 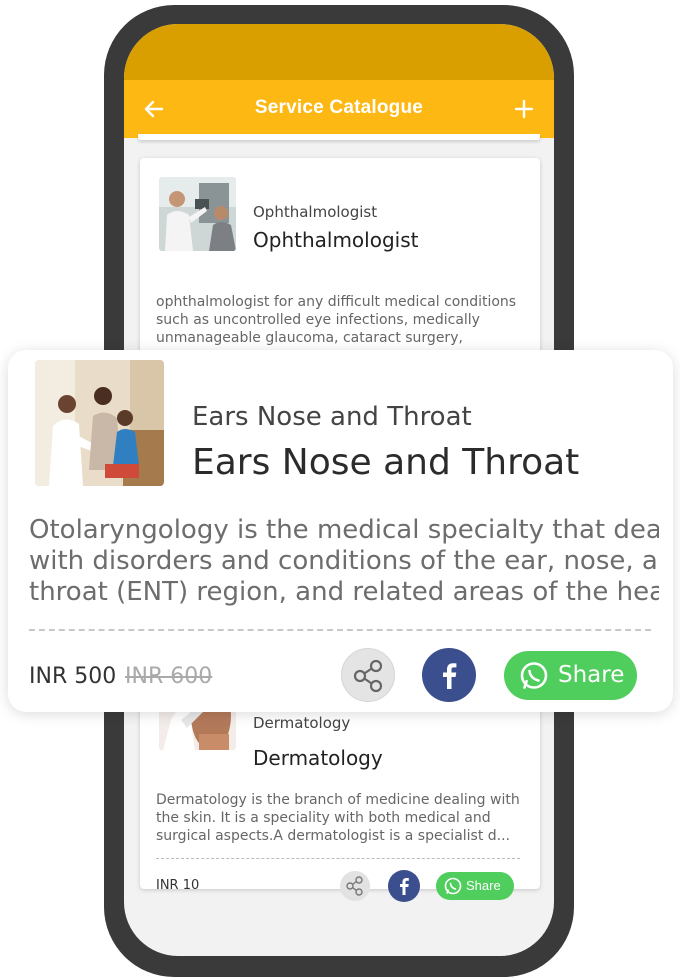 What do you see at coordinates (169, 676) in the screenshot?
I see `service-old-price: INR 600` at bounding box center [169, 676].